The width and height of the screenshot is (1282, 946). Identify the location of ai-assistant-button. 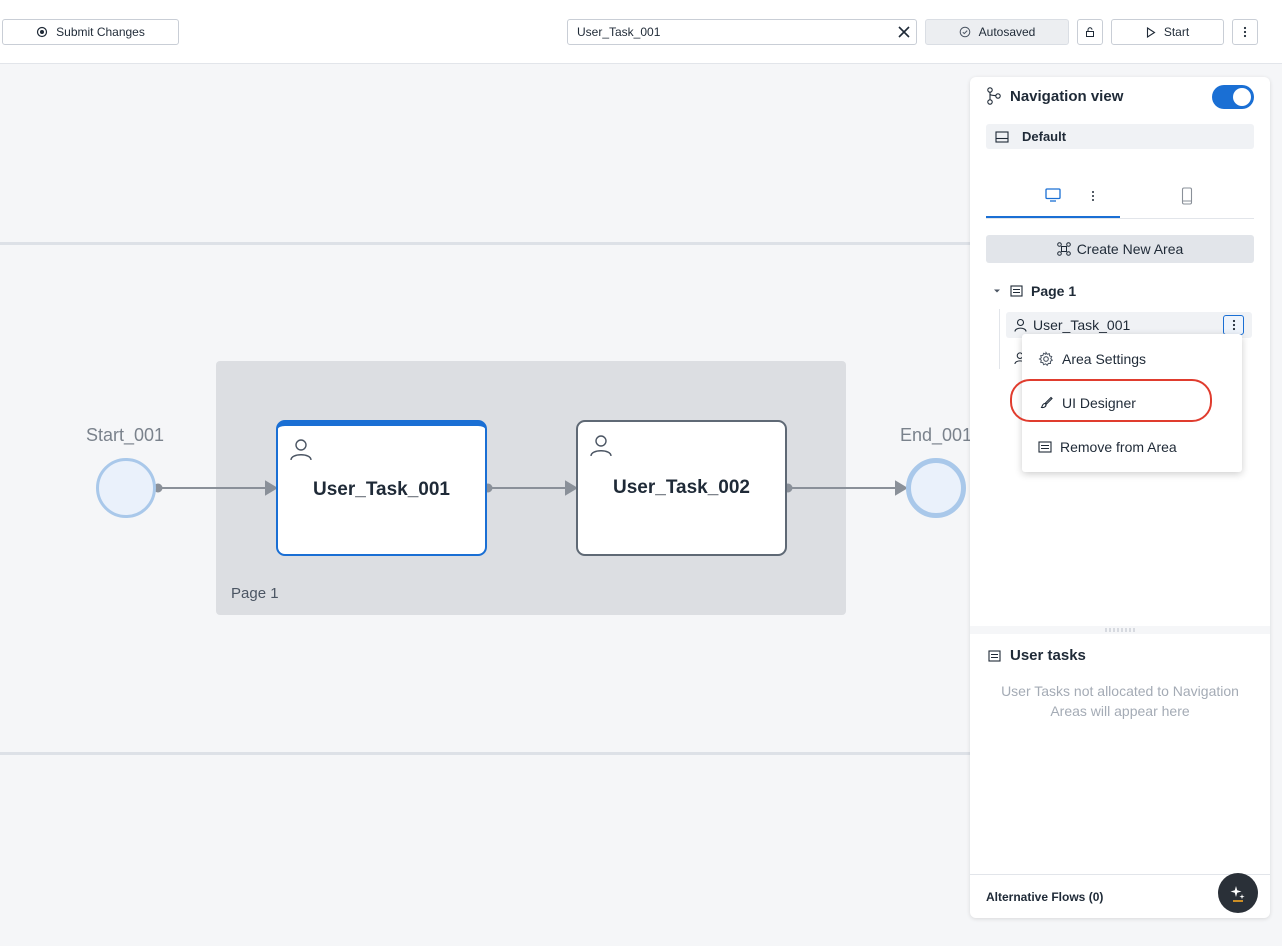
(1238, 893).